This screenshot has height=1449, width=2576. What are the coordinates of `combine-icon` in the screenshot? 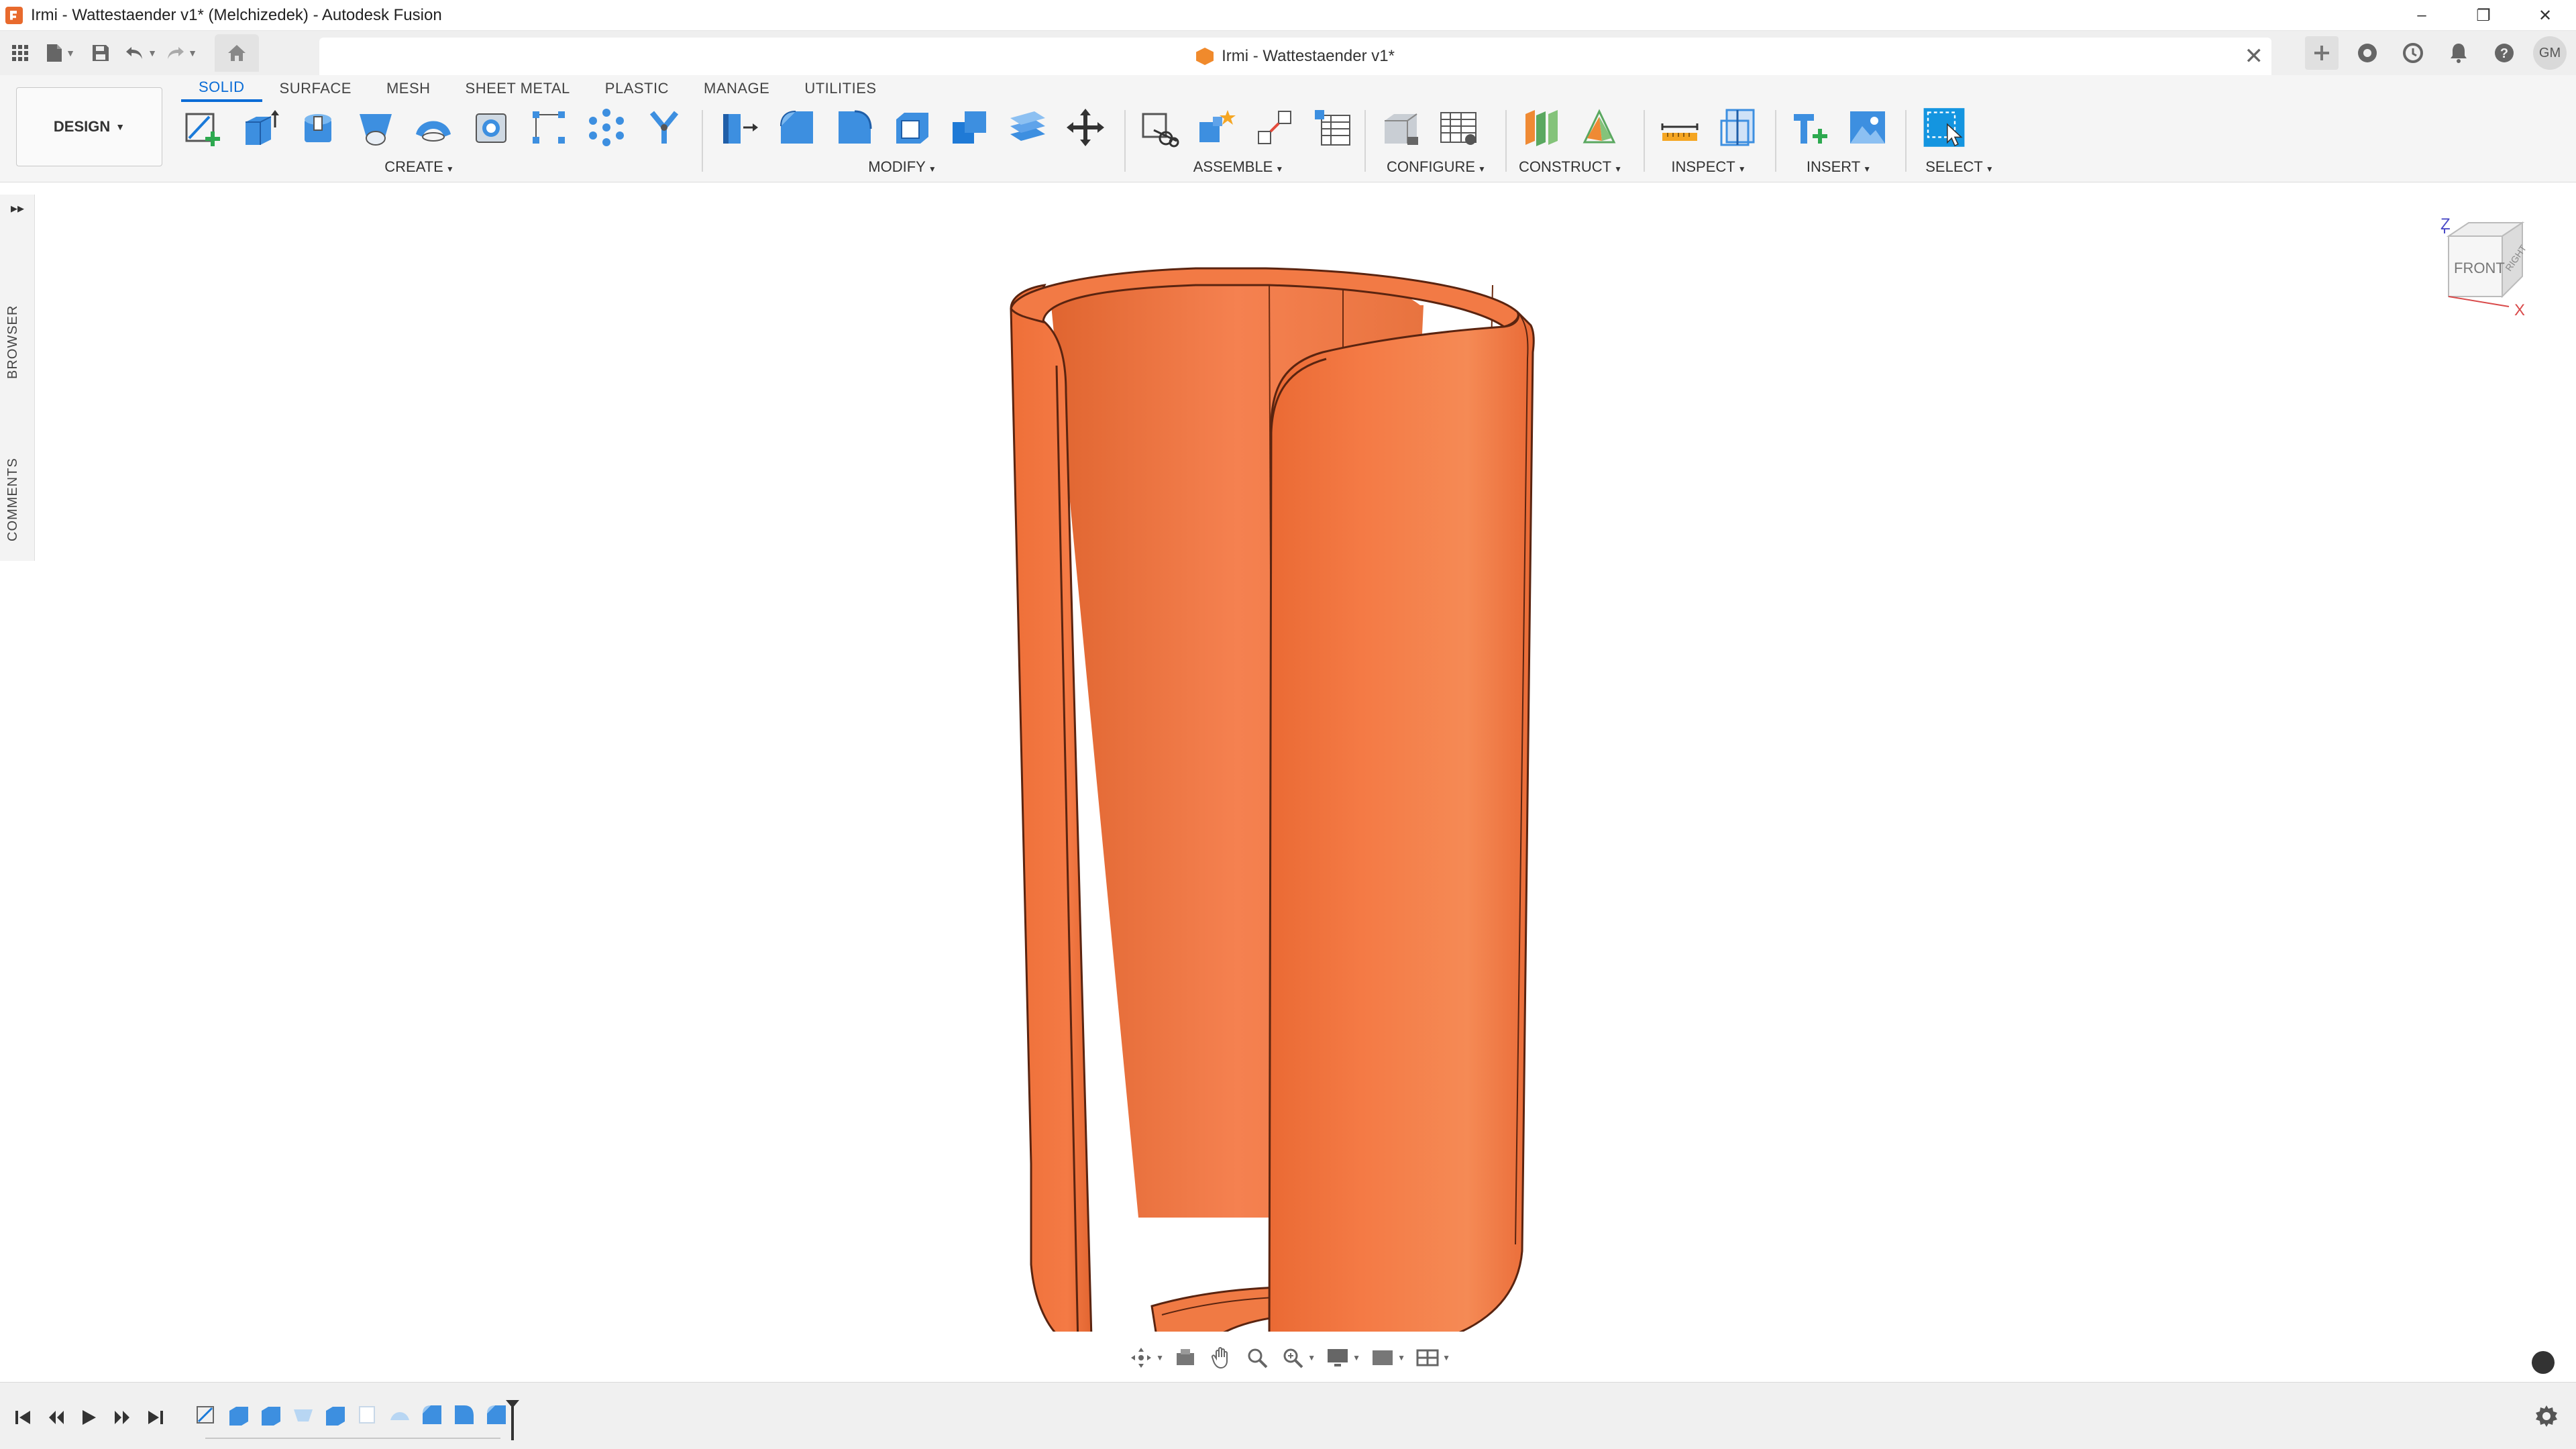 It's located at (970, 127).